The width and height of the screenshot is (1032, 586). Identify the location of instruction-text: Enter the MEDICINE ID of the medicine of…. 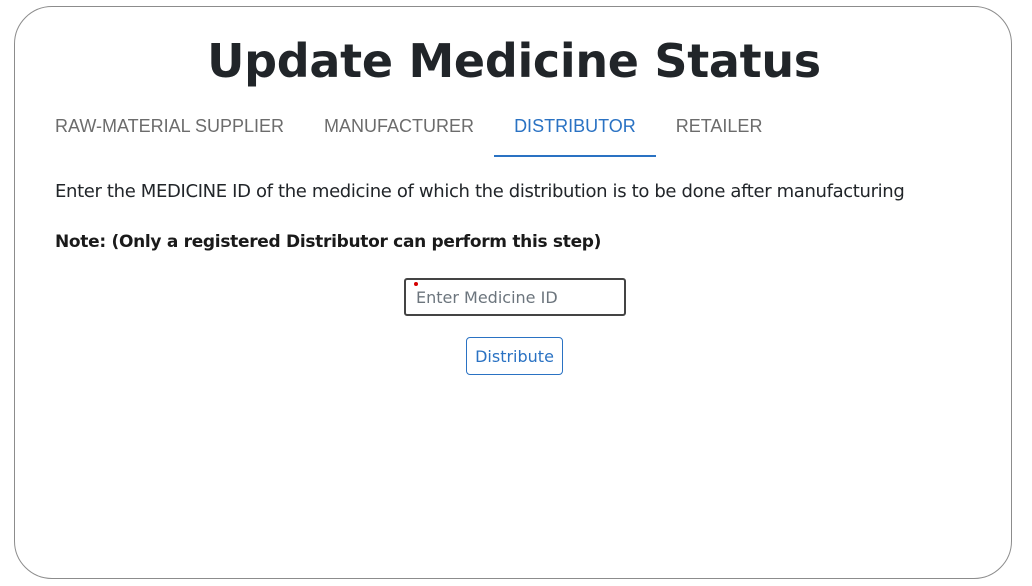
(480, 191).